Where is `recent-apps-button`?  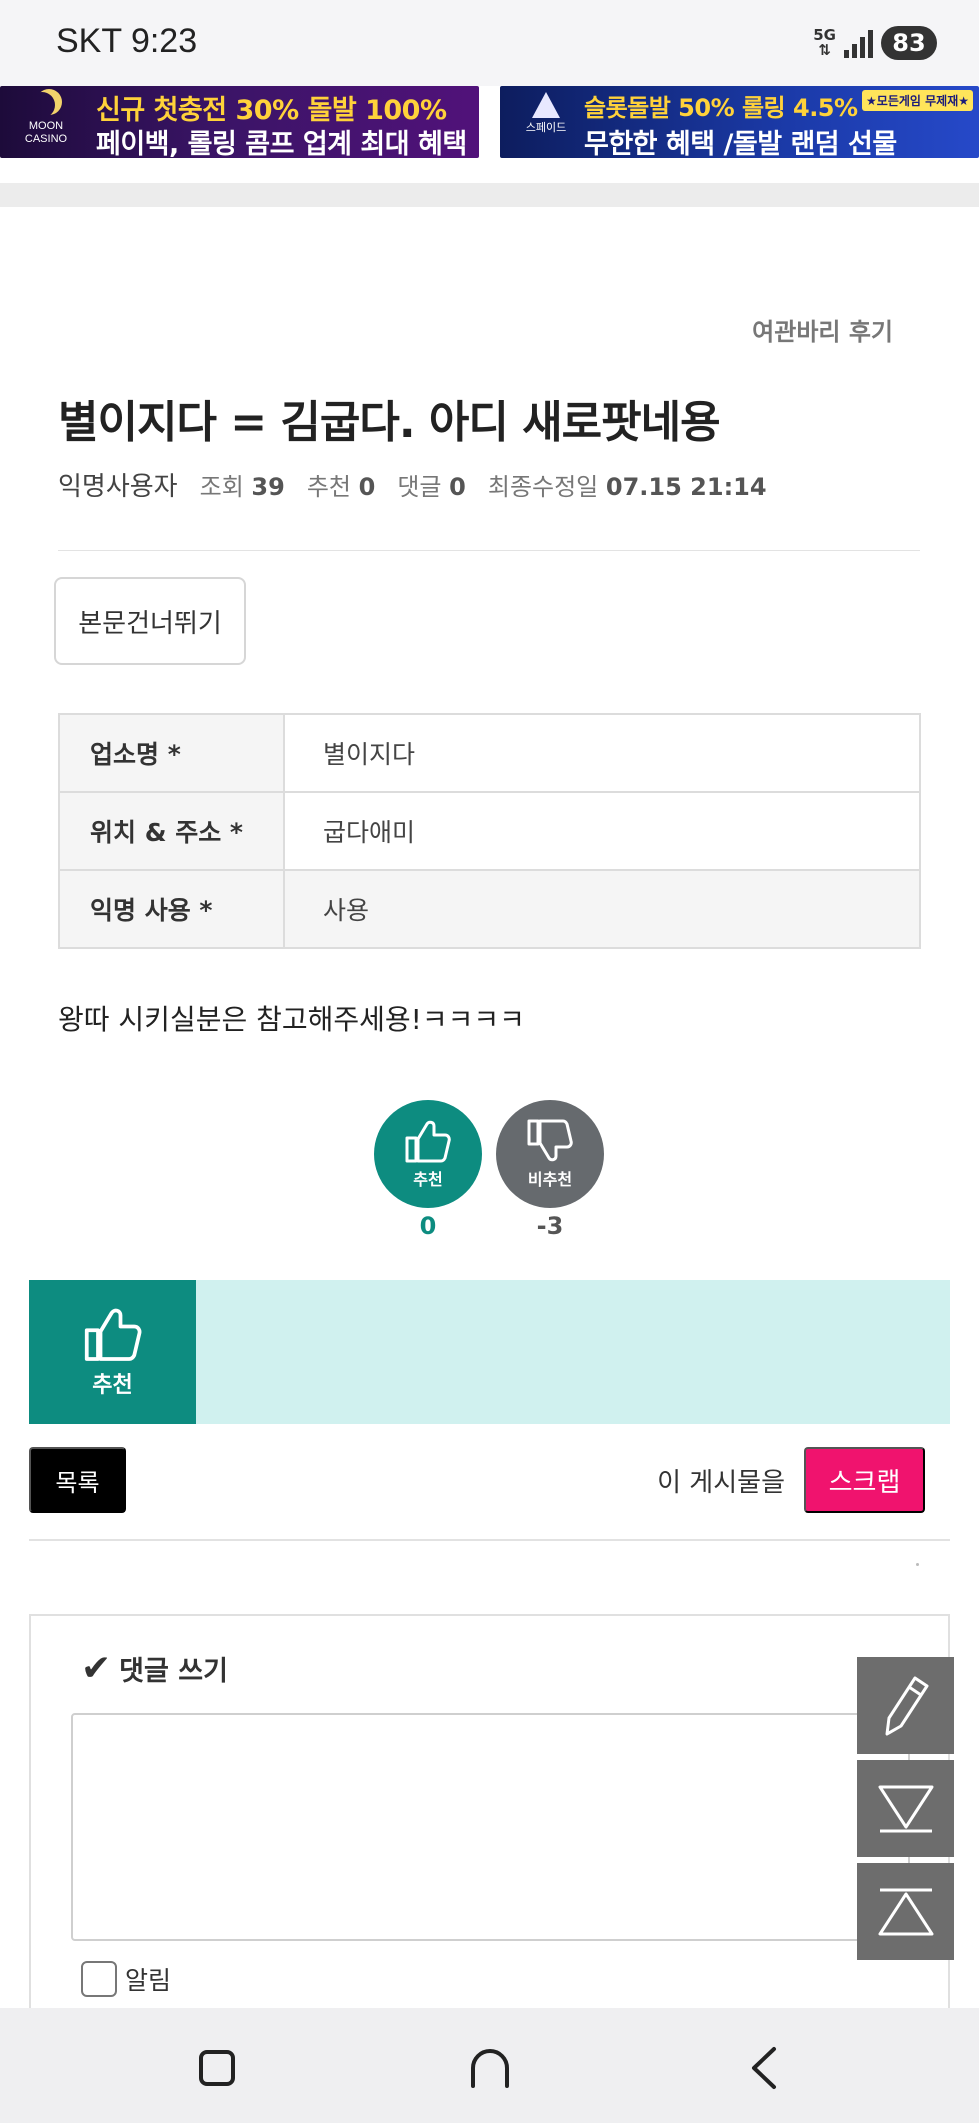 recent-apps-button is located at coordinates (217, 2068).